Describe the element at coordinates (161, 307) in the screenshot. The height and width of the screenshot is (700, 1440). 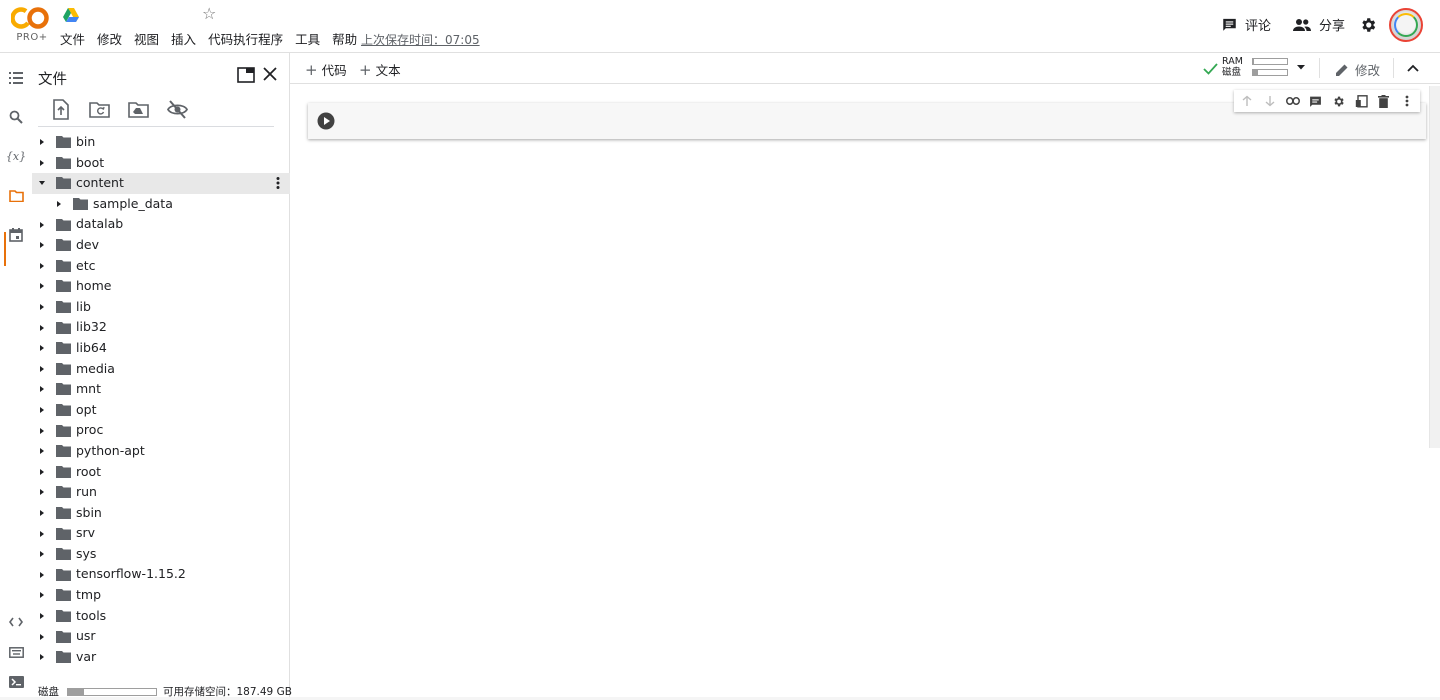
I see `file-tree-item: lib` at that location.